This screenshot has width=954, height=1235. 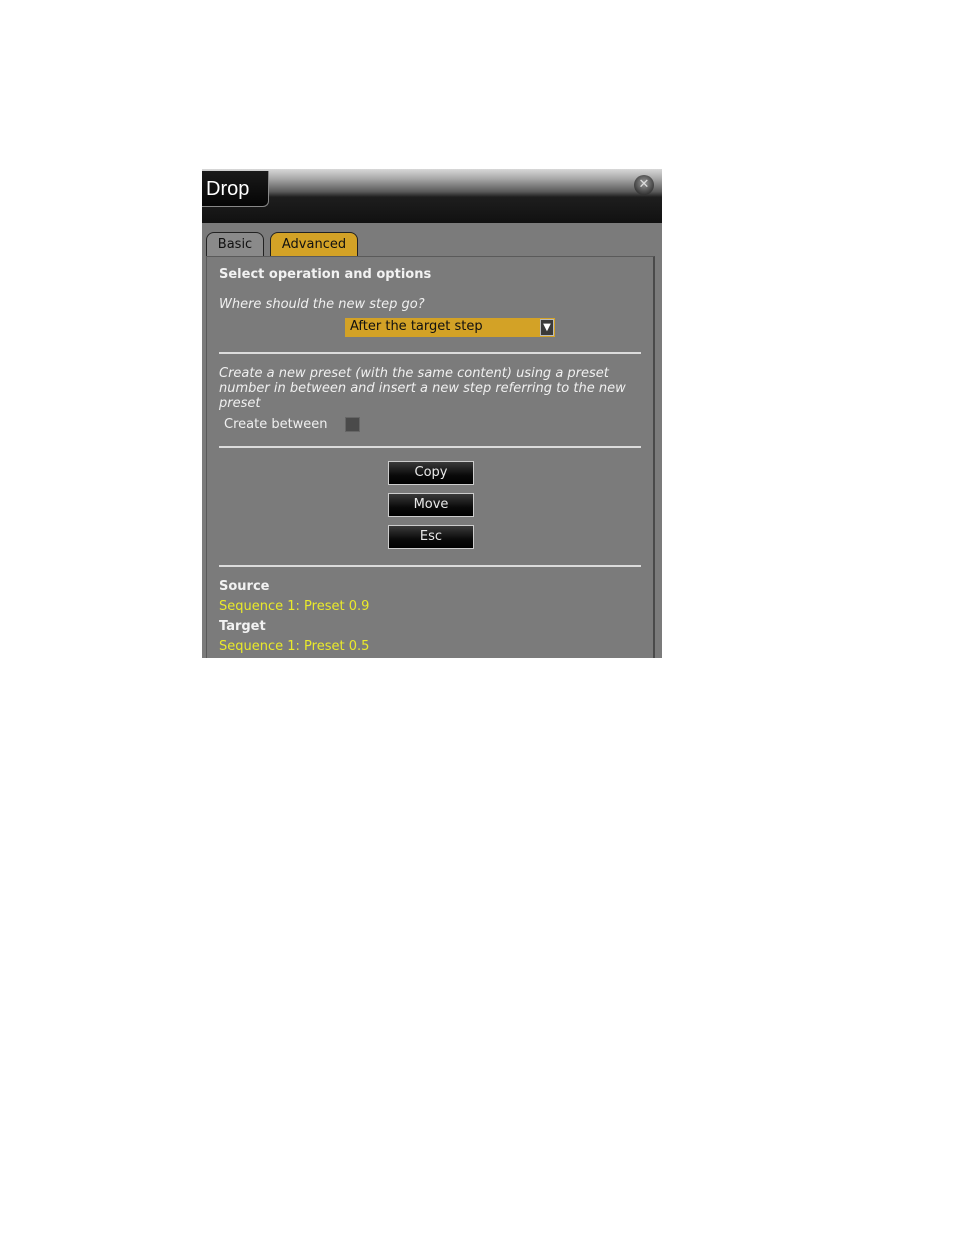 What do you see at coordinates (235, 244) in the screenshot?
I see `tab-basic: Basic` at bounding box center [235, 244].